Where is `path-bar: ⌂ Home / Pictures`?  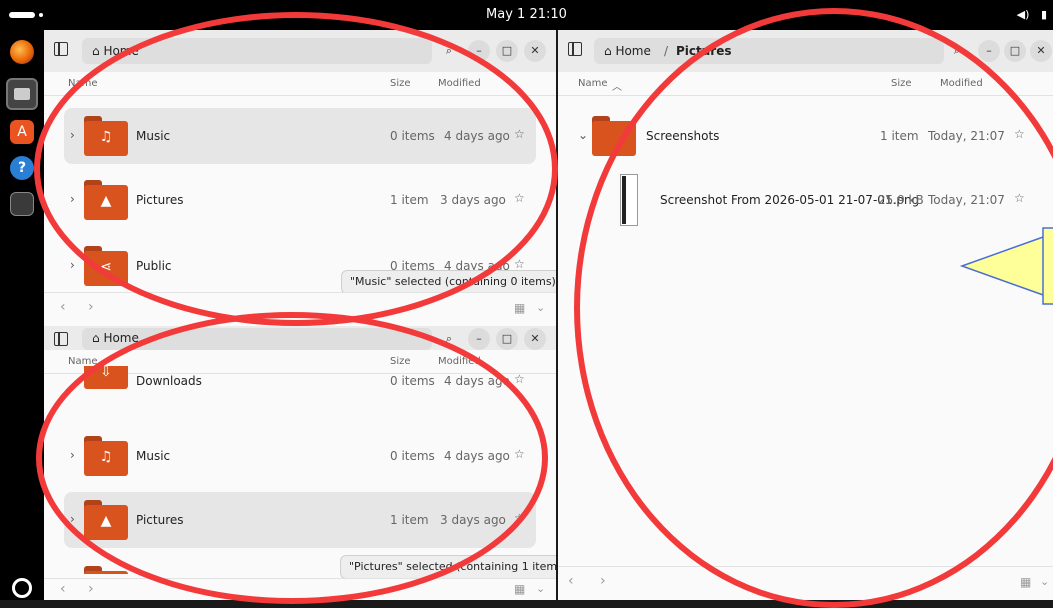
path-bar: ⌂ Home / Pictures is located at coordinates (769, 51).